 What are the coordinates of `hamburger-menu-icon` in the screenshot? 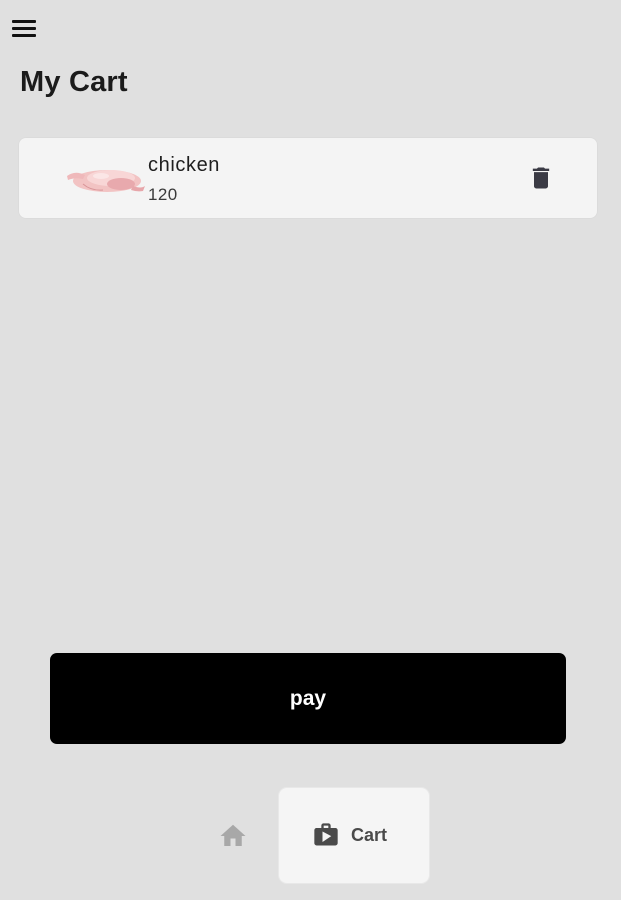 It's located at (24, 21).